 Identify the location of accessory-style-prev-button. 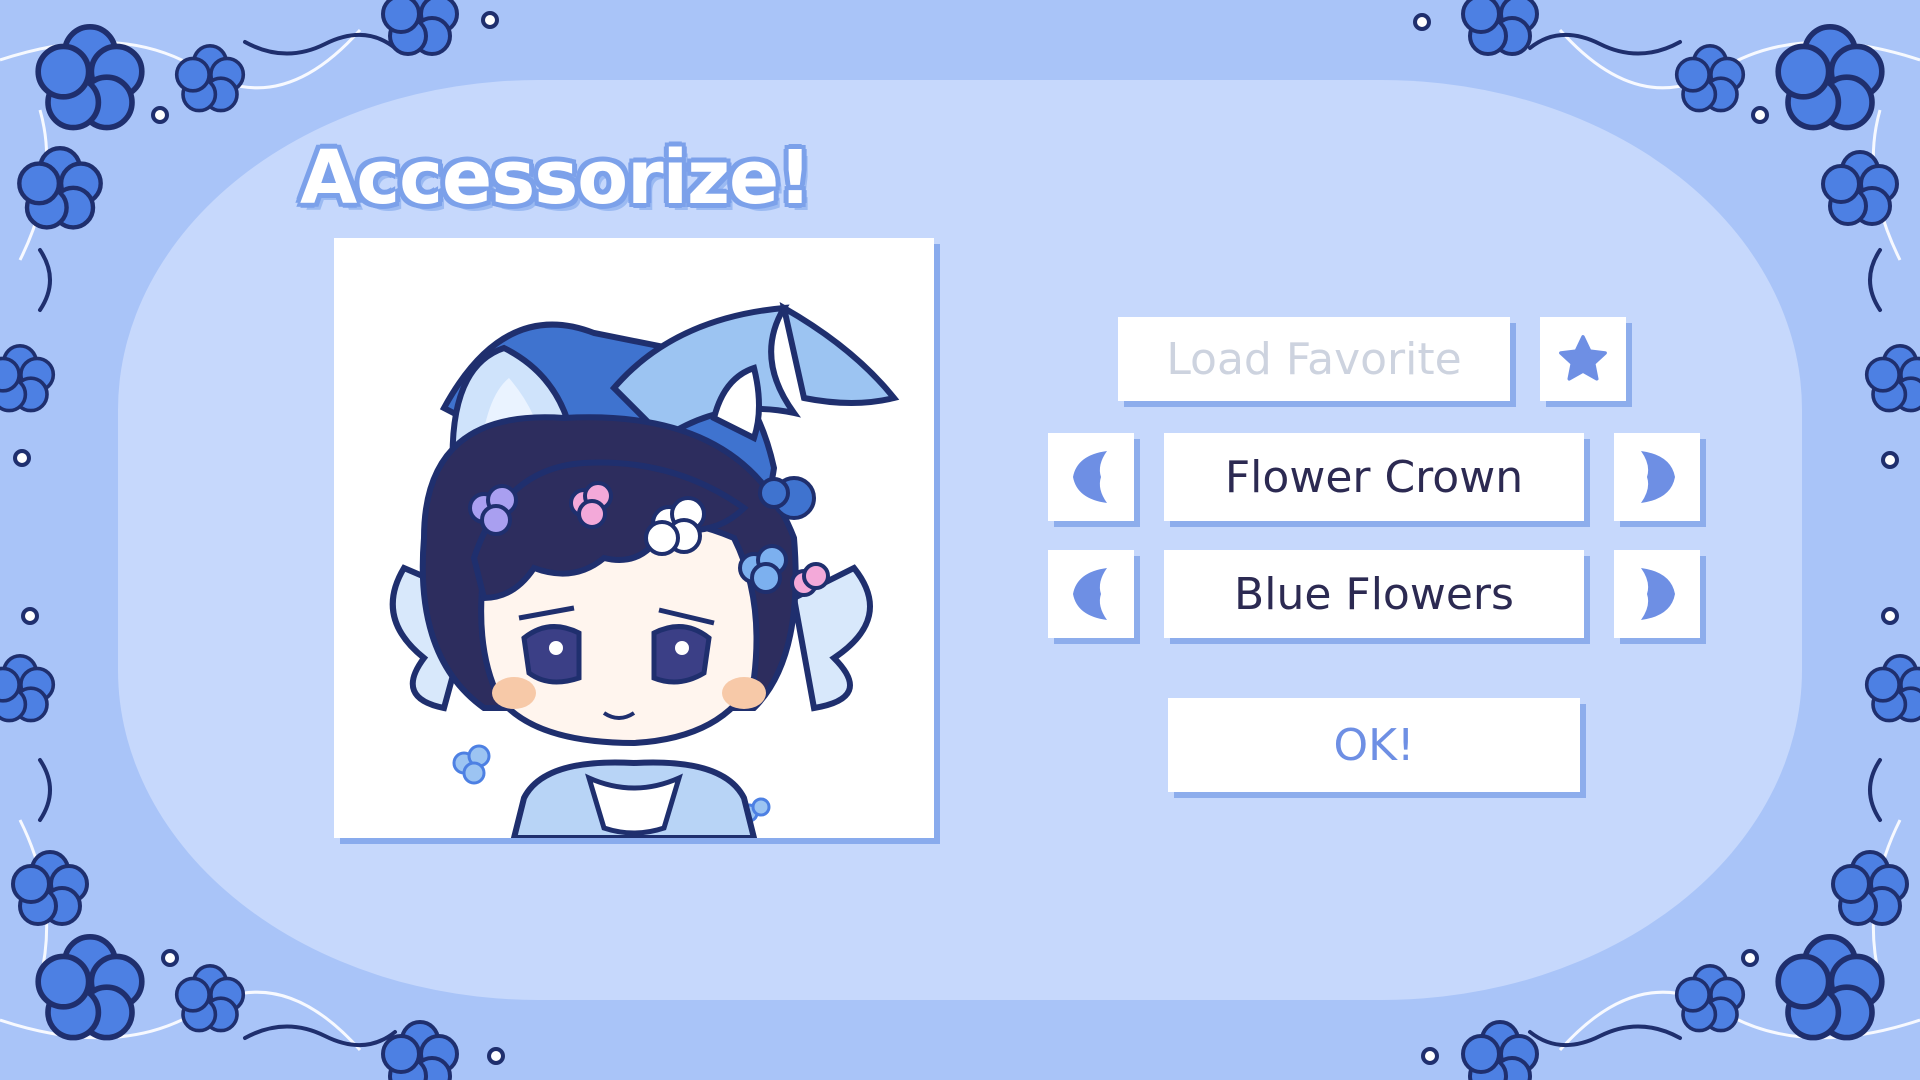
(1091, 594).